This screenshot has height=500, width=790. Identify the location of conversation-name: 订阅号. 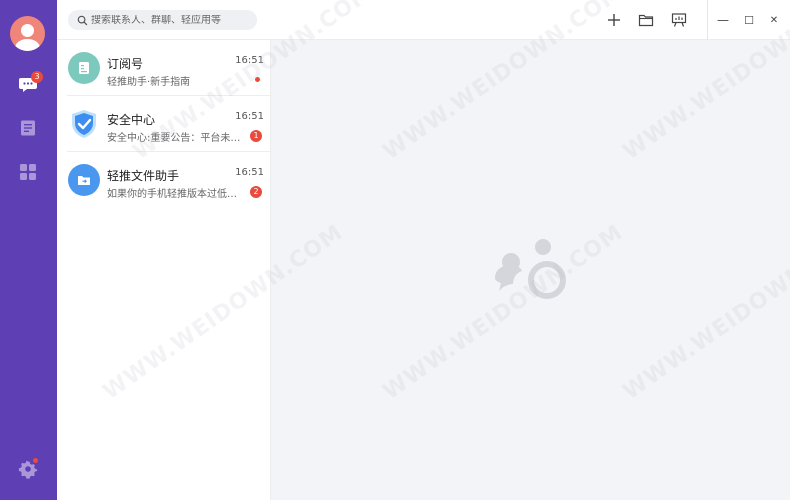
(125, 64).